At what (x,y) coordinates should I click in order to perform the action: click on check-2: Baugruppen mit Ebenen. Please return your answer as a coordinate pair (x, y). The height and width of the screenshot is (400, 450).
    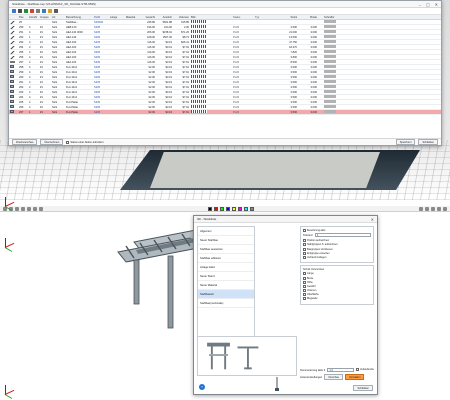
    Looking at the image, I should click on (337, 249).